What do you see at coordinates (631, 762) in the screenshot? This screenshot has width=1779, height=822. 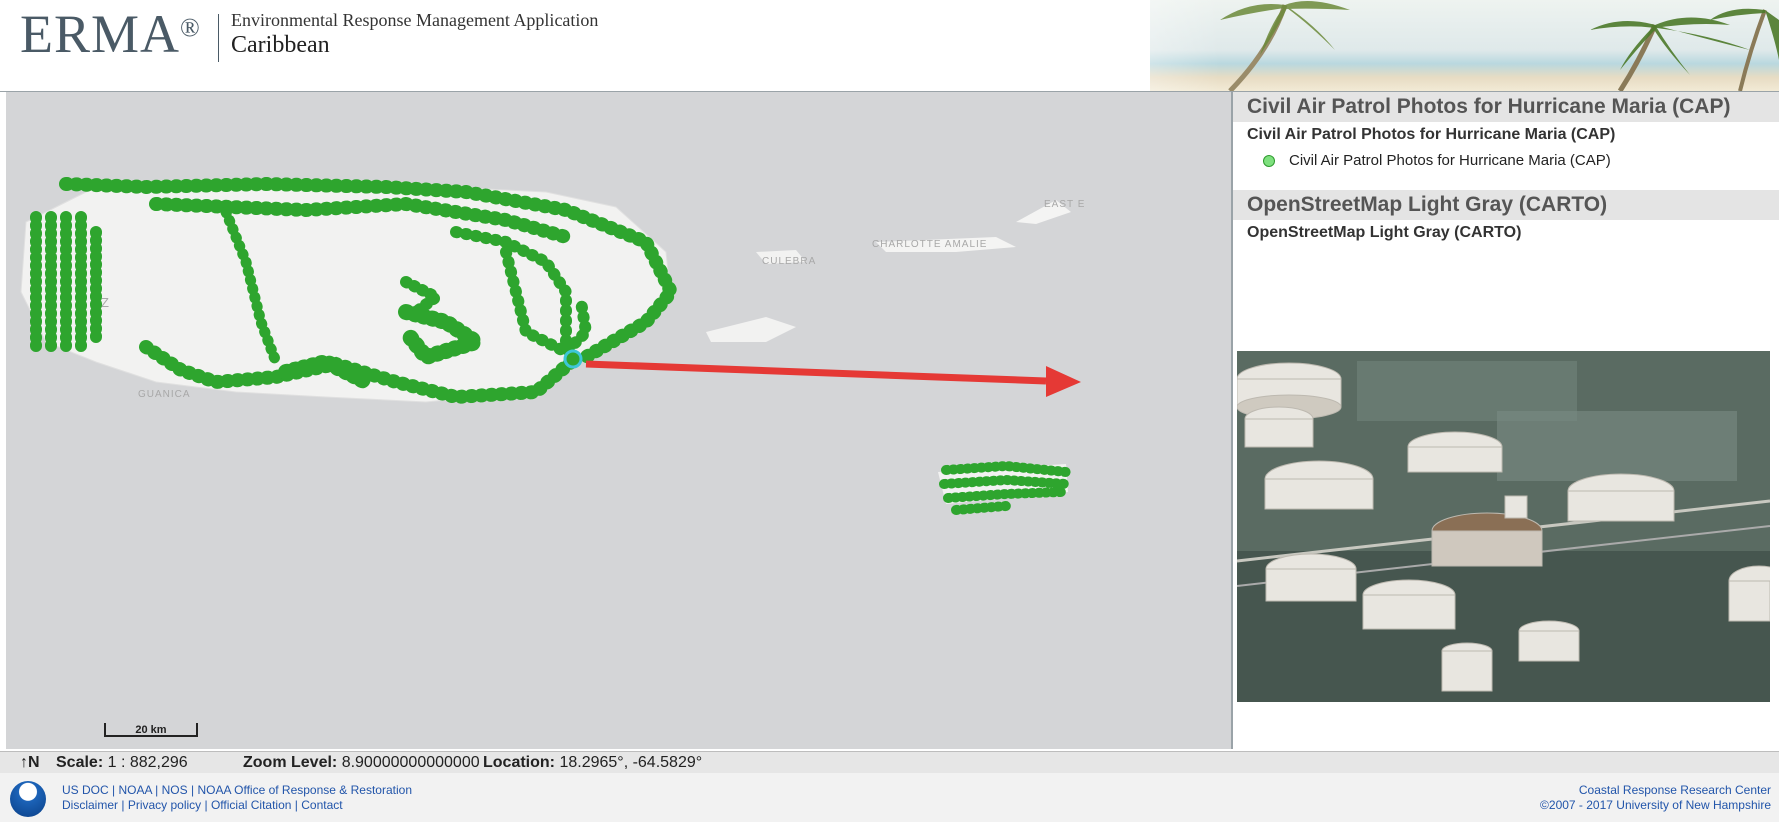 I see `location-value: 18.2965°, -64.5829°` at bounding box center [631, 762].